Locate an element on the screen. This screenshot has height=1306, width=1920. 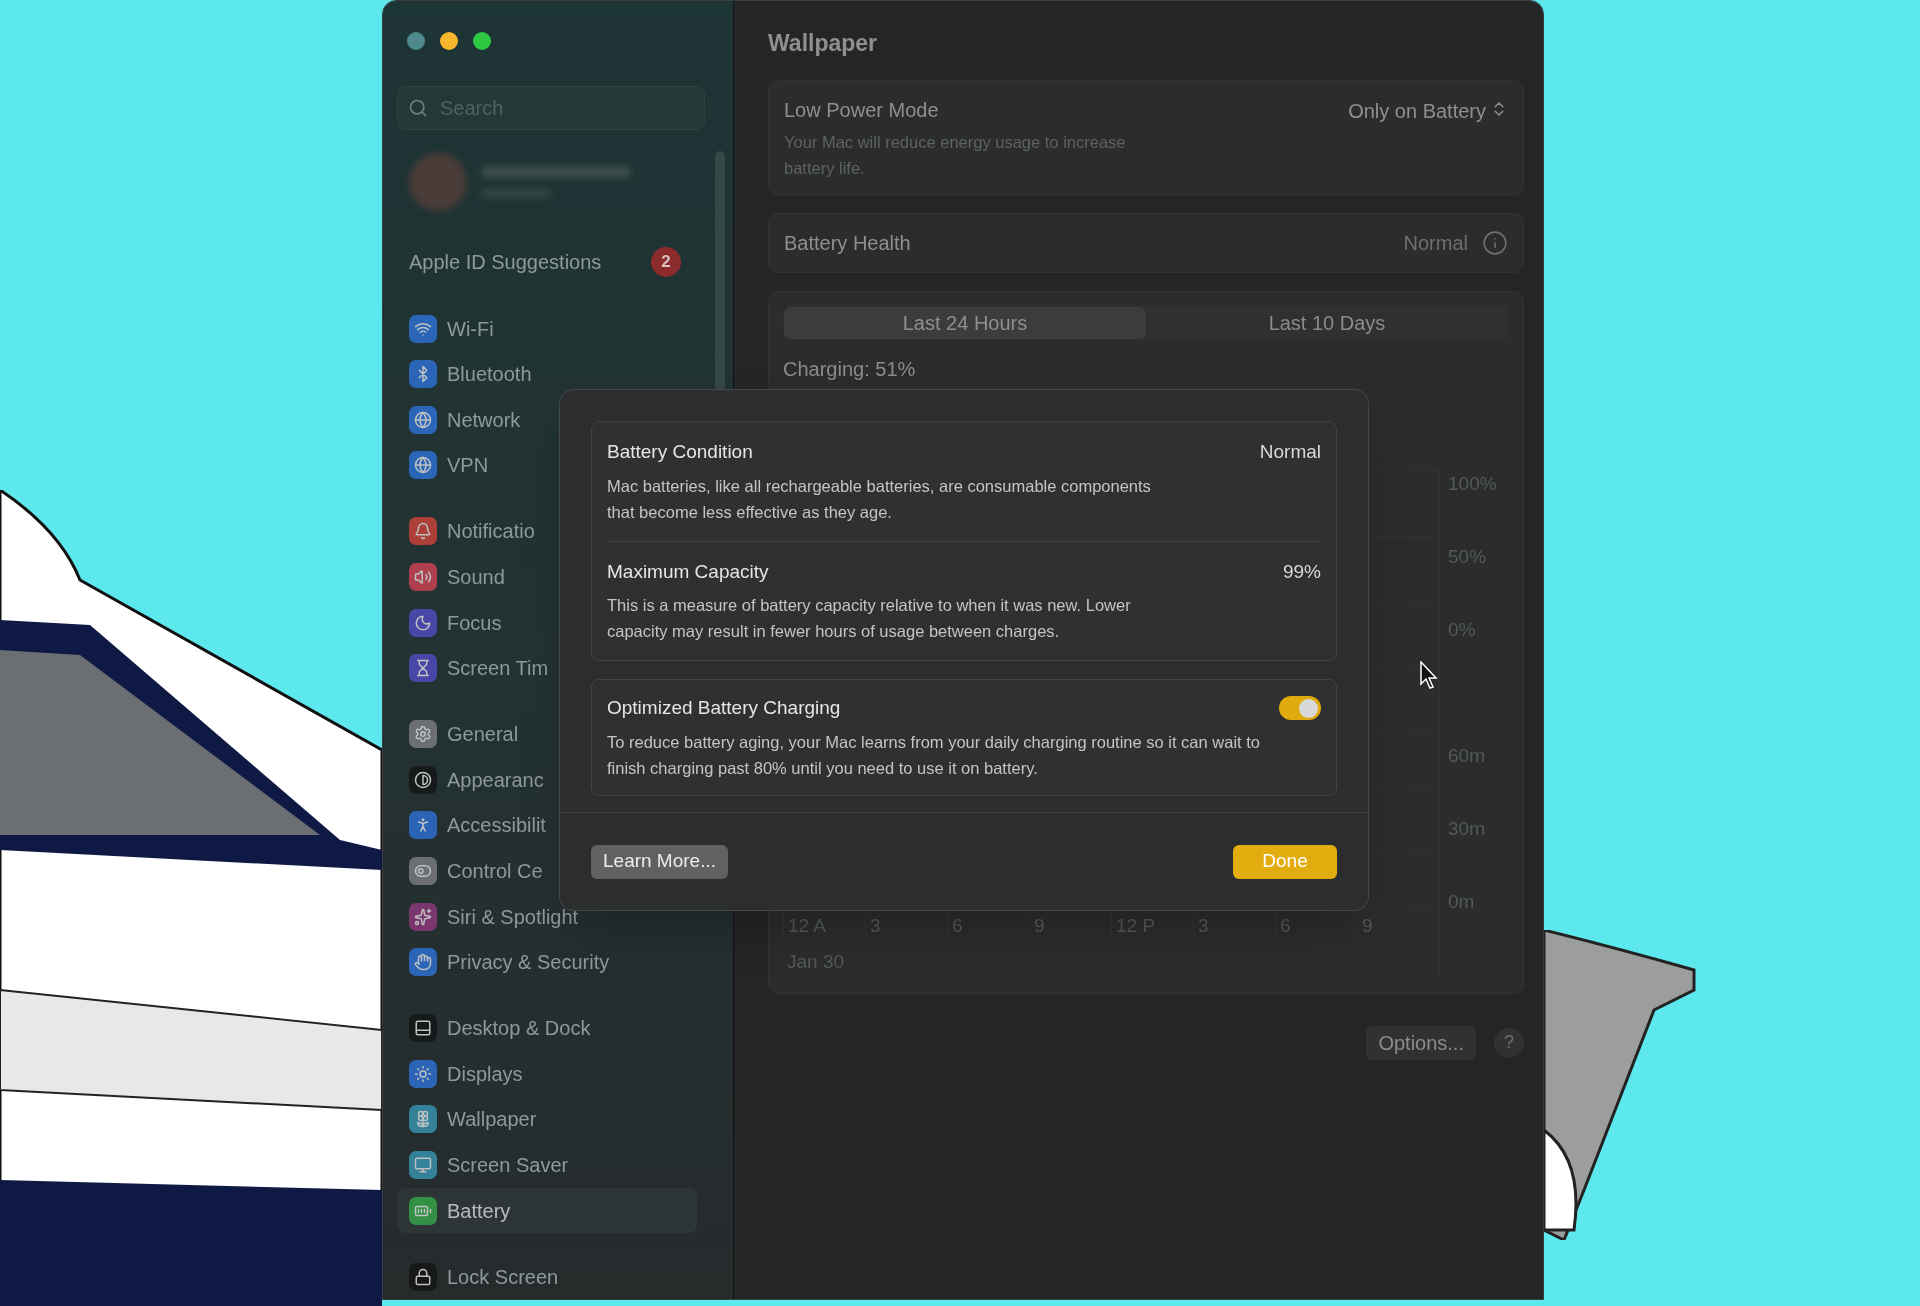
sun-icon is located at coordinates (423, 1073).